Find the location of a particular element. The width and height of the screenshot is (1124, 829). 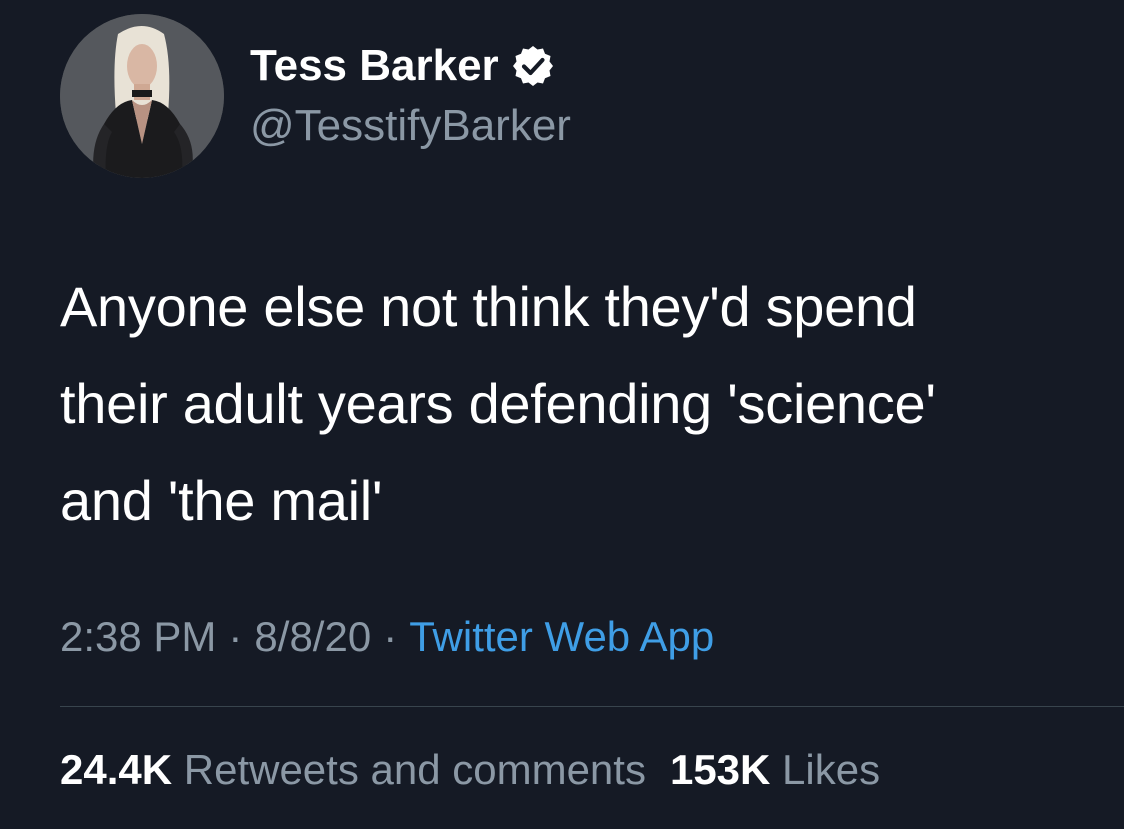

profile-photo is located at coordinates (142, 96).